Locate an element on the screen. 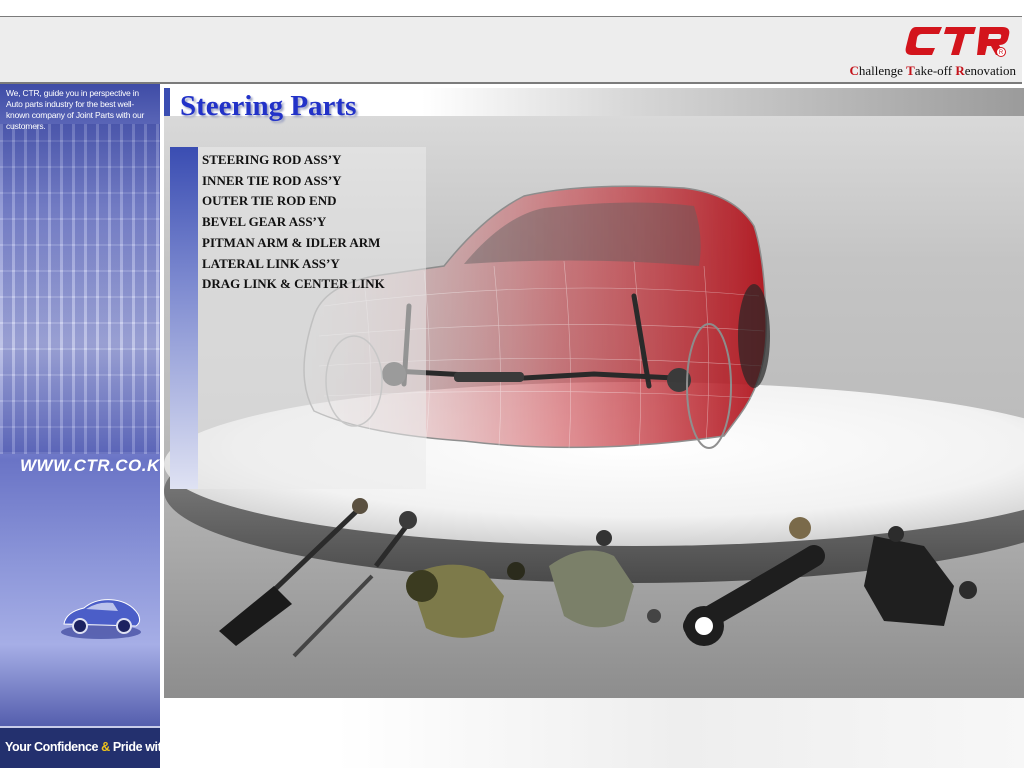  svg-text: R is located at coordinates (1001, 53).